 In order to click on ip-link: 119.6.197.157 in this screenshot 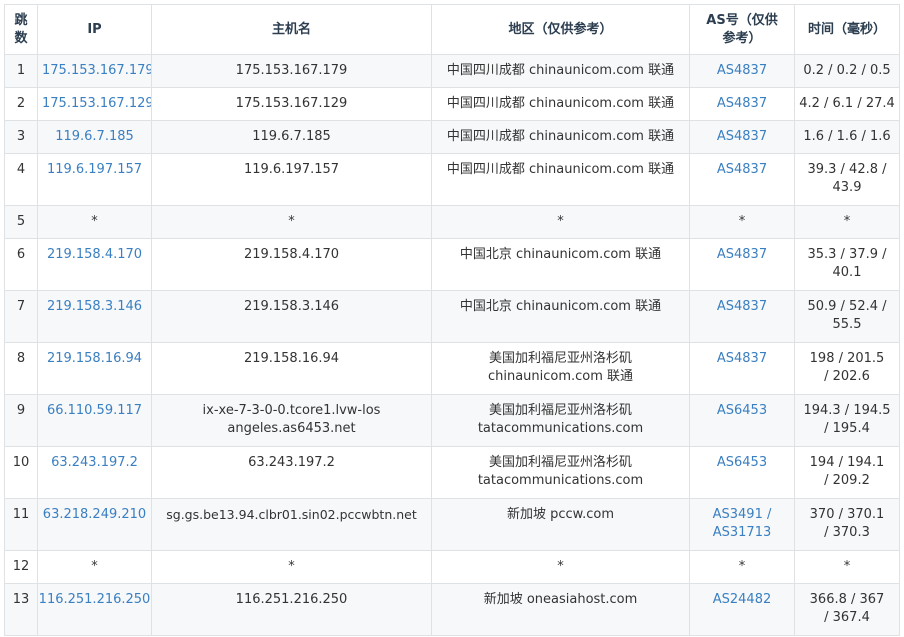, I will do `click(94, 169)`.